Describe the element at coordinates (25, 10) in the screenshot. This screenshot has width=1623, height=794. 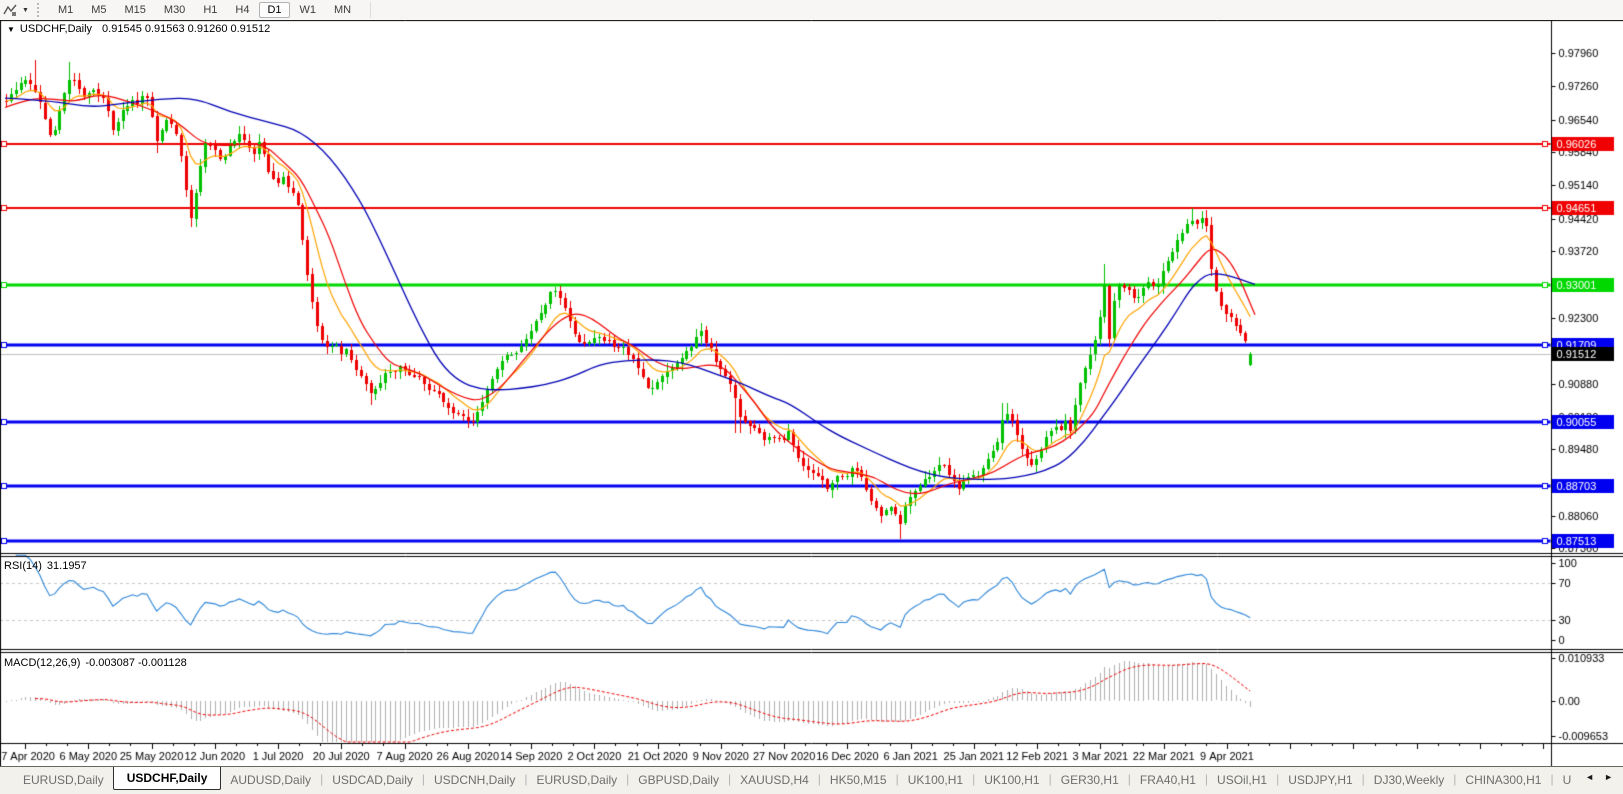
I see `indicators-dropdown-caret-icon: ▼` at that location.